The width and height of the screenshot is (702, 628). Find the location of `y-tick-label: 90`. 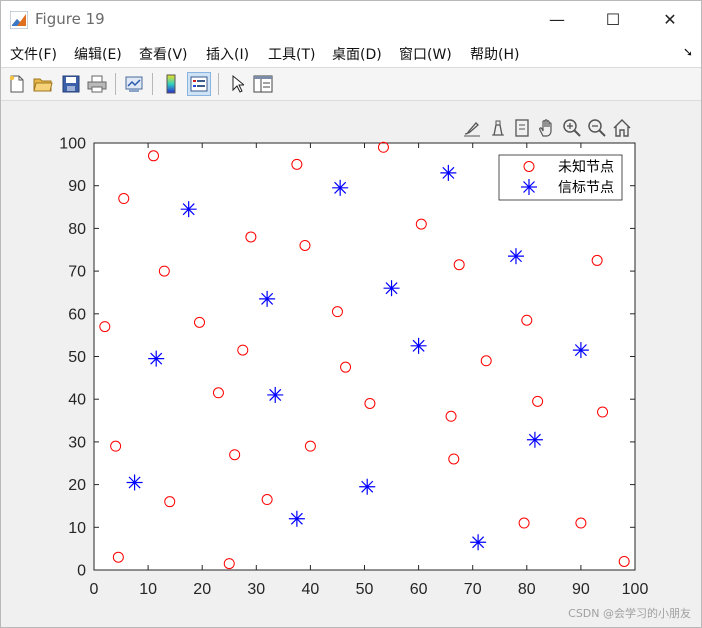

y-tick-label: 90 is located at coordinates (77, 186).